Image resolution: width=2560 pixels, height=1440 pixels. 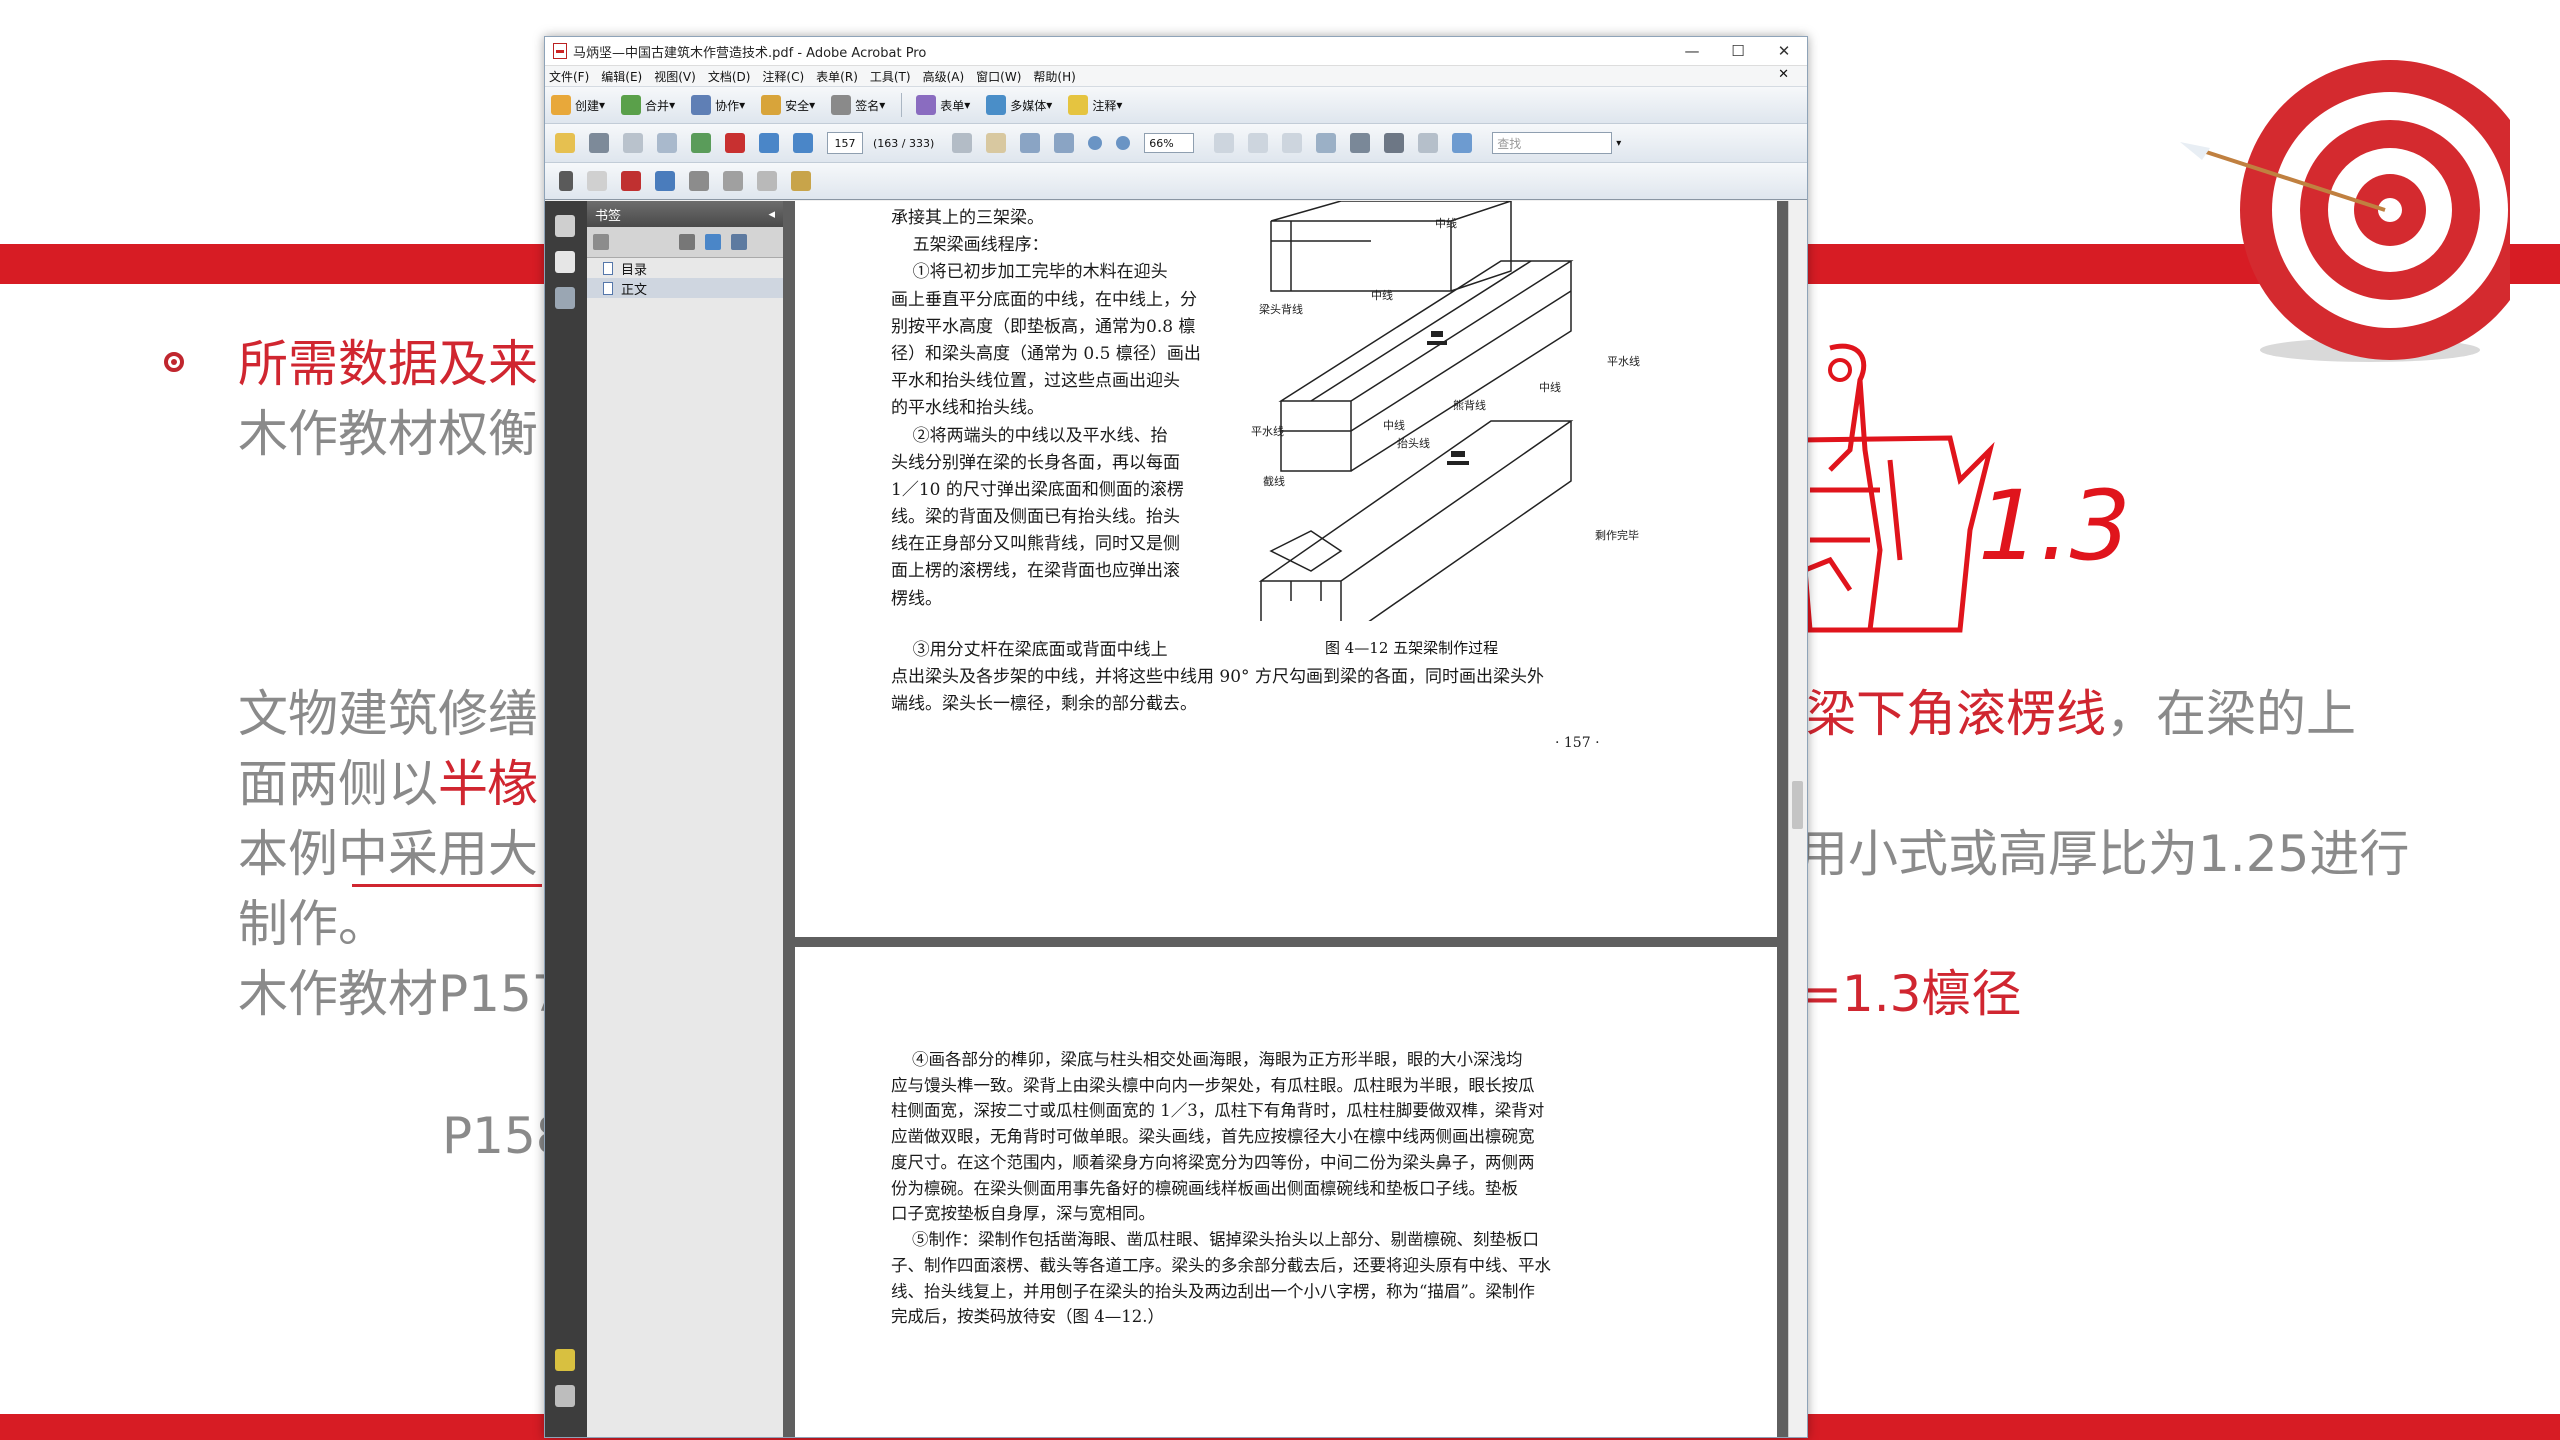 What do you see at coordinates (597, 181) in the screenshot?
I see `ok-button-icon` at bounding box center [597, 181].